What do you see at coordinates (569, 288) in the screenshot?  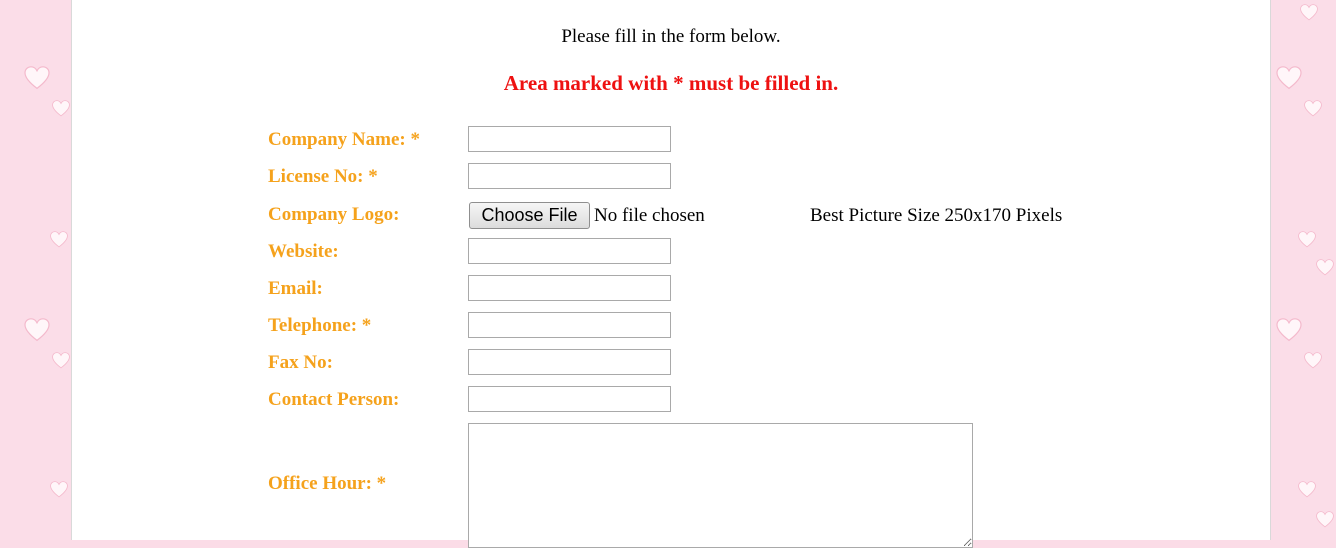 I see `email-input` at bounding box center [569, 288].